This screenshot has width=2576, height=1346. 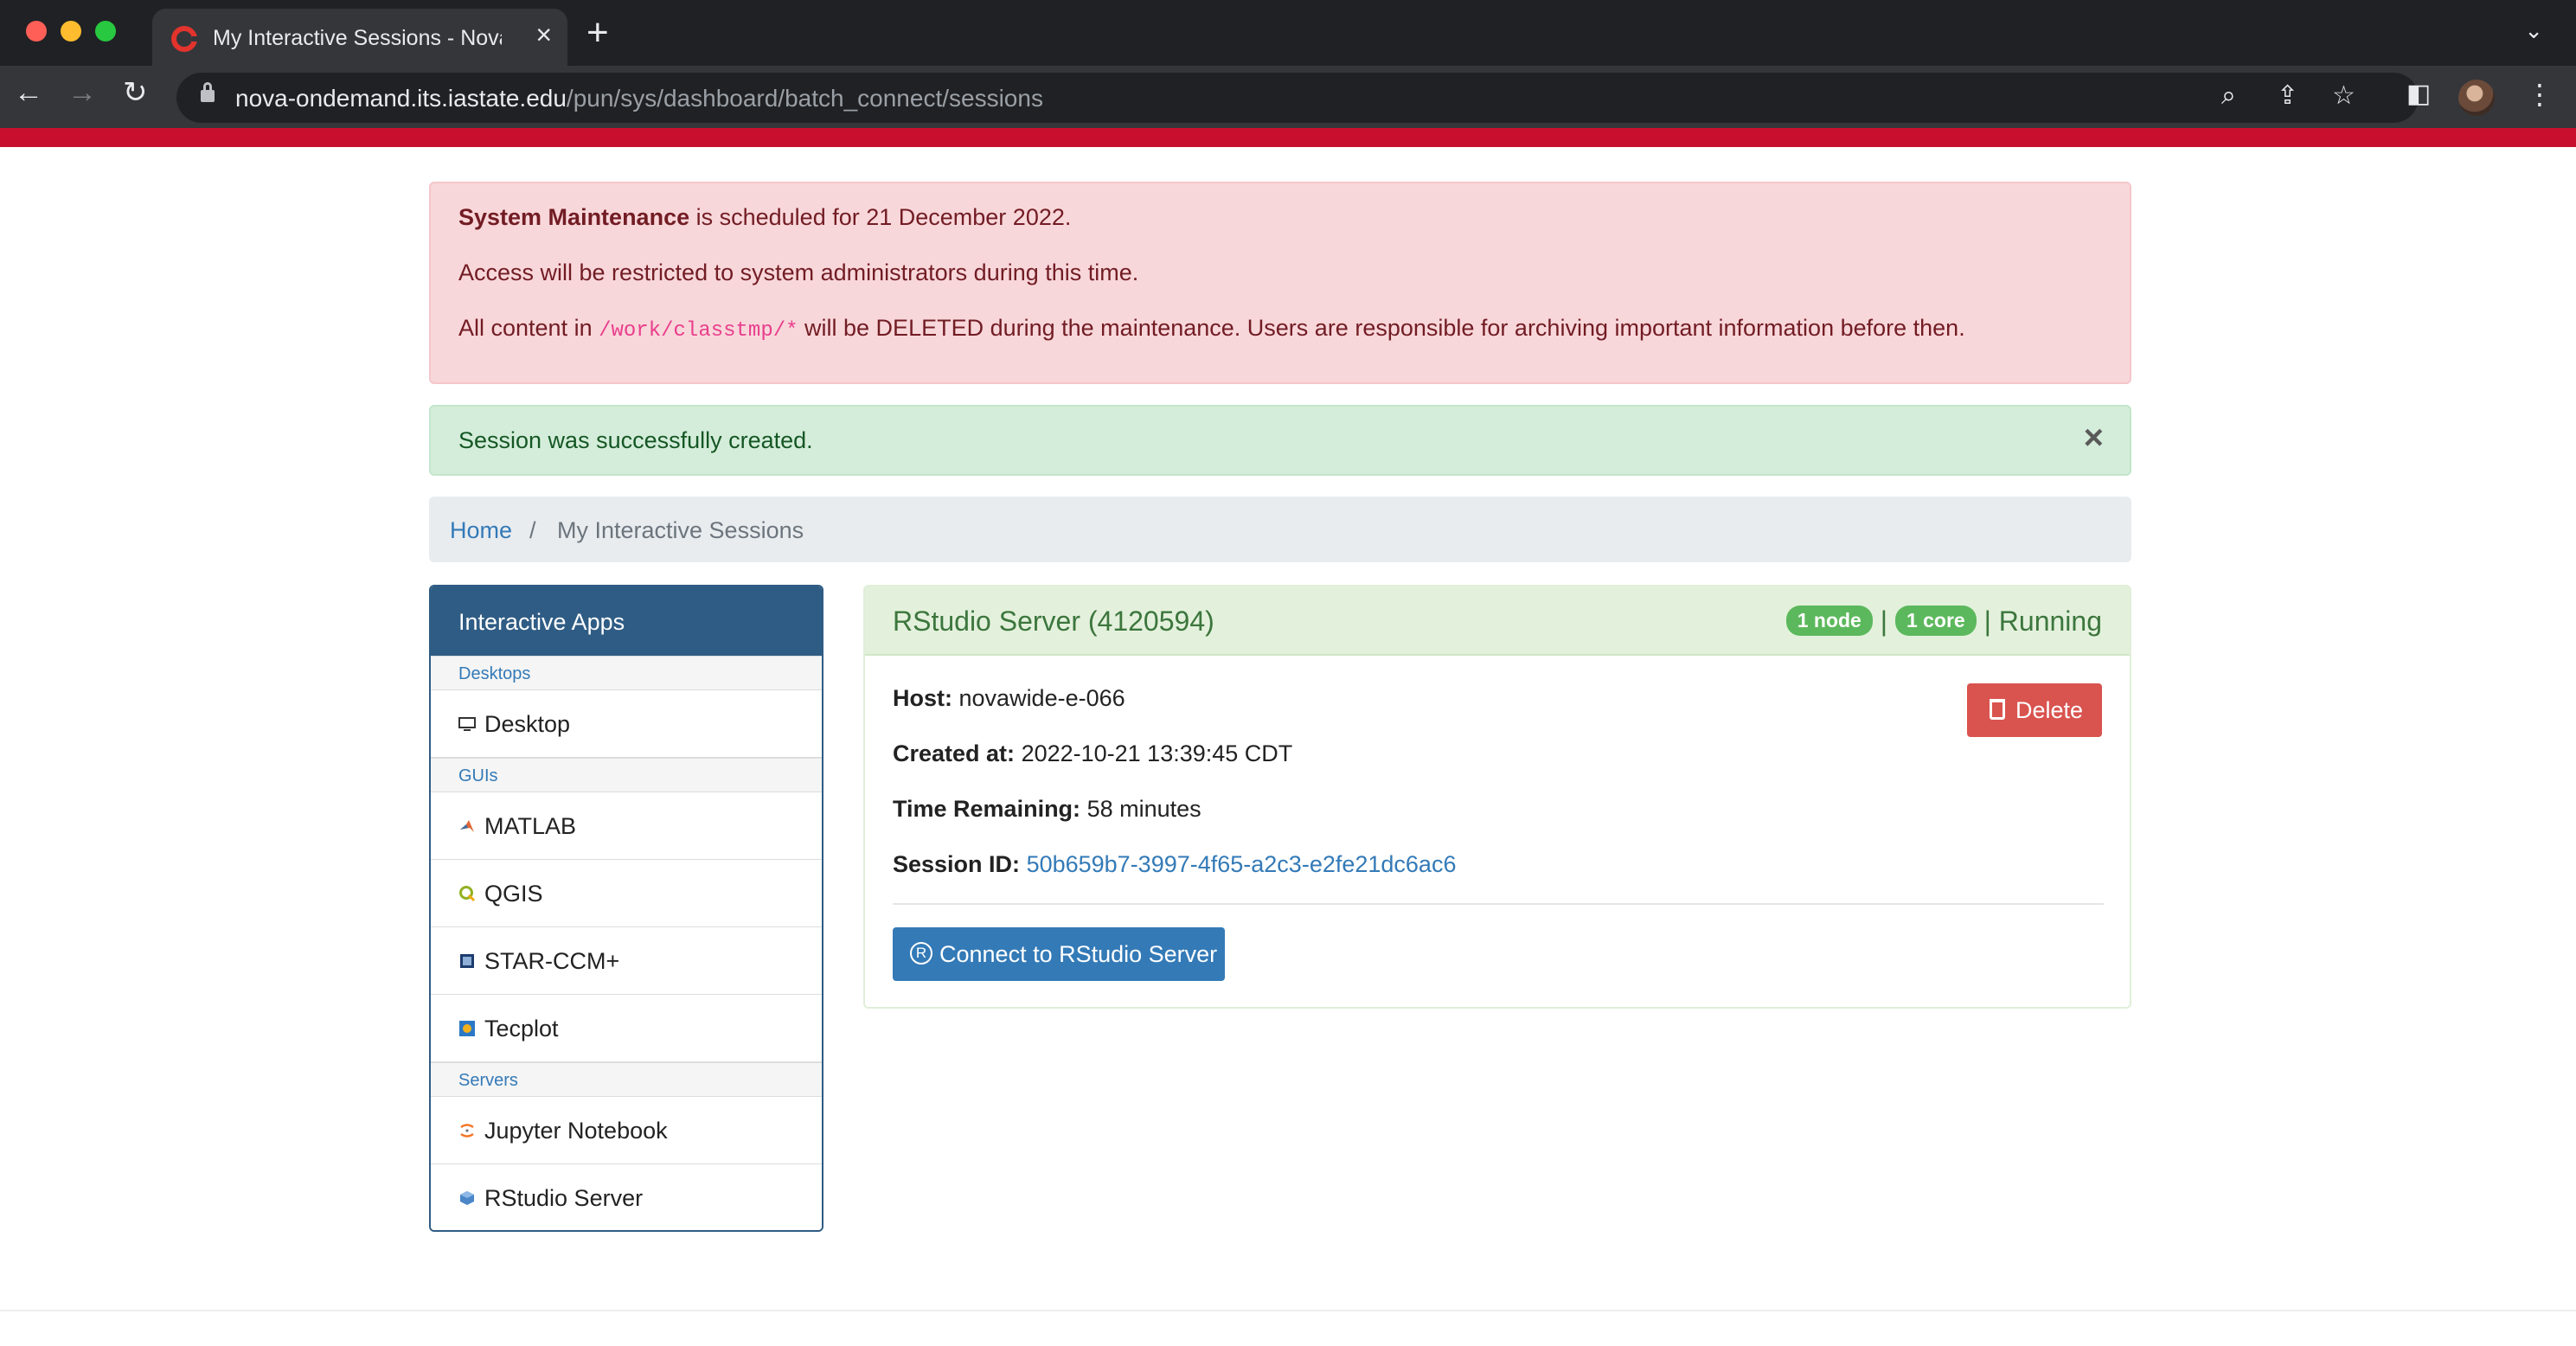 I want to click on chevron-down-icon: ⌄, so click(x=2533, y=30).